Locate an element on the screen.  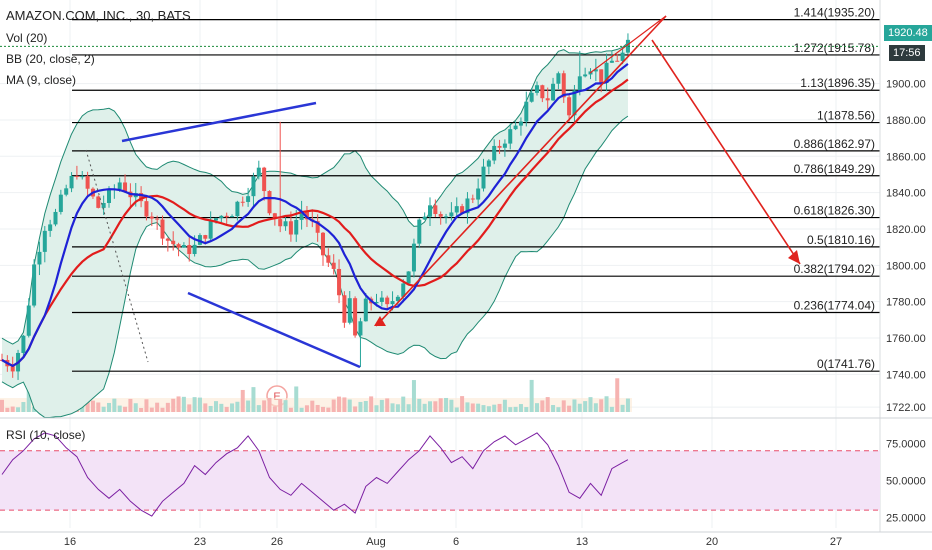
symbol-title: AMAZON.COM, INC., 30, BATS is located at coordinates (98, 15).